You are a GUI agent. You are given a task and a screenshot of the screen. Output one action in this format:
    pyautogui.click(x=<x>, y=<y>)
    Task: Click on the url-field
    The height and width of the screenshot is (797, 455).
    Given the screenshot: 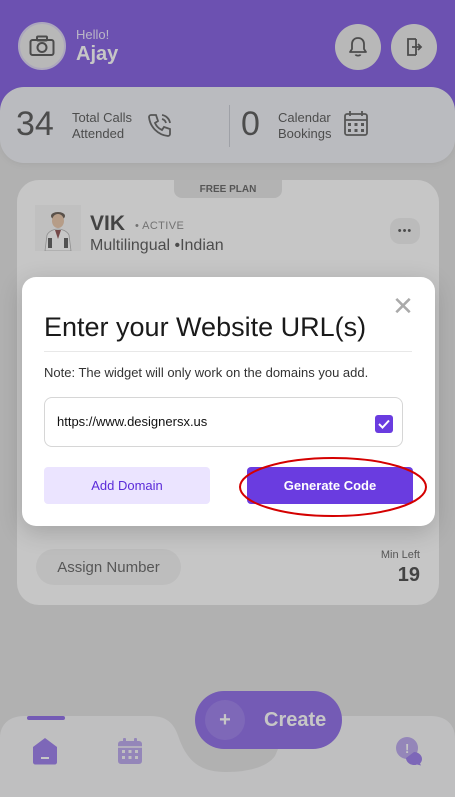 What is the action you would take?
    pyautogui.click(x=223, y=422)
    